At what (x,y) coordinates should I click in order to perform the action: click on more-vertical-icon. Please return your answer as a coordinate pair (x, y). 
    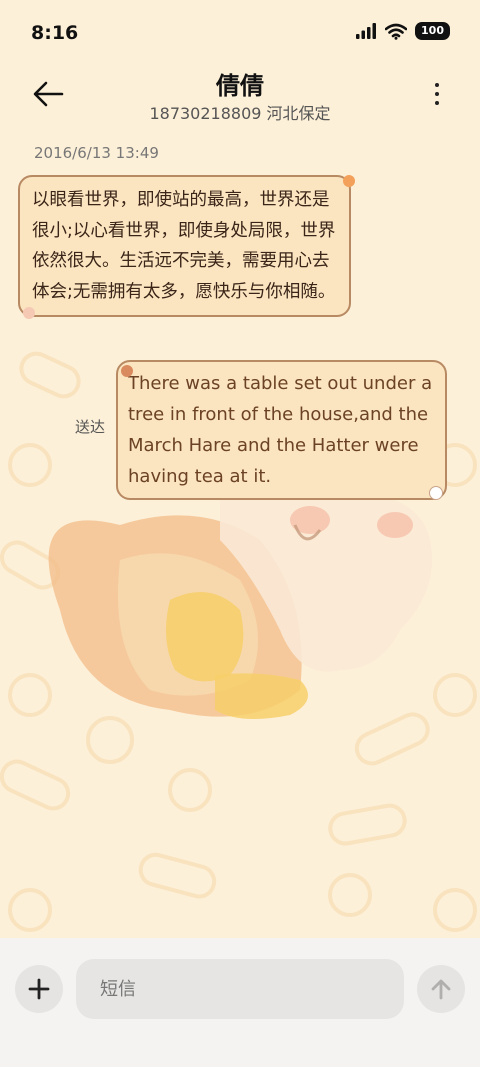
    Looking at the image, I should click on (437, 94).